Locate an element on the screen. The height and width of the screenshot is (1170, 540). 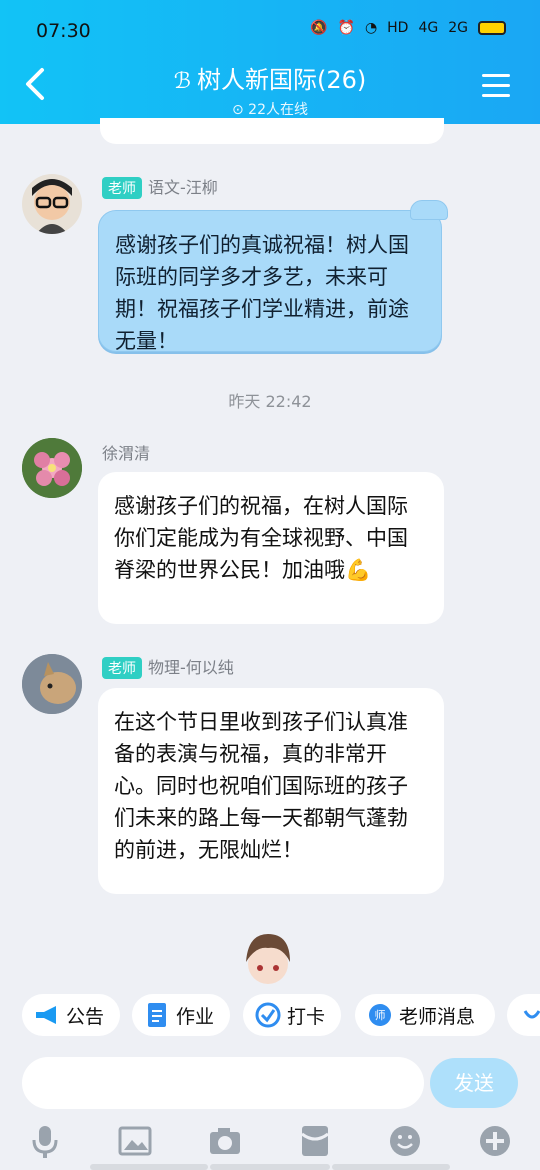
announcement-chip: 公告 is located at coordinates (71, 1015).